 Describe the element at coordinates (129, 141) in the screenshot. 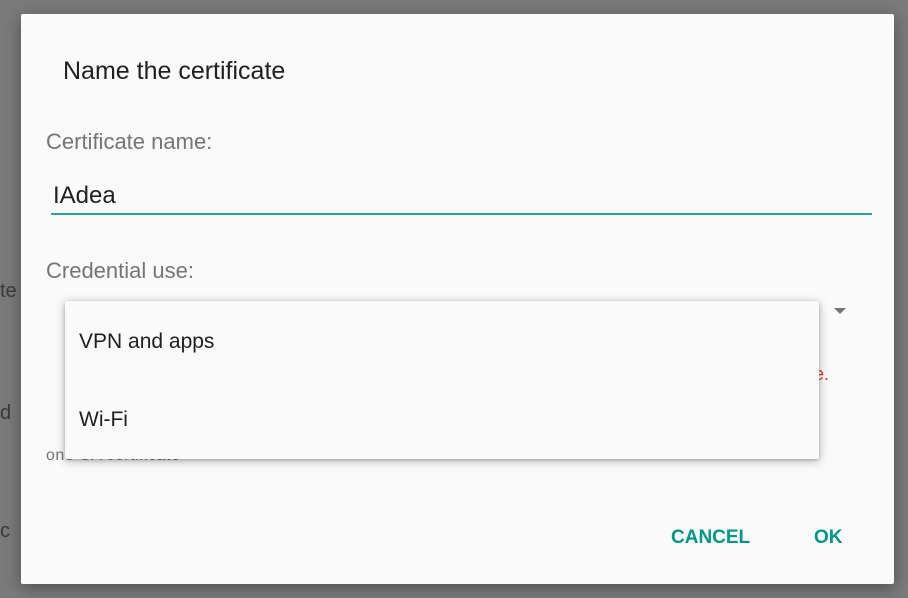

I see `certificate-name-label: Certificate name:` at that location.